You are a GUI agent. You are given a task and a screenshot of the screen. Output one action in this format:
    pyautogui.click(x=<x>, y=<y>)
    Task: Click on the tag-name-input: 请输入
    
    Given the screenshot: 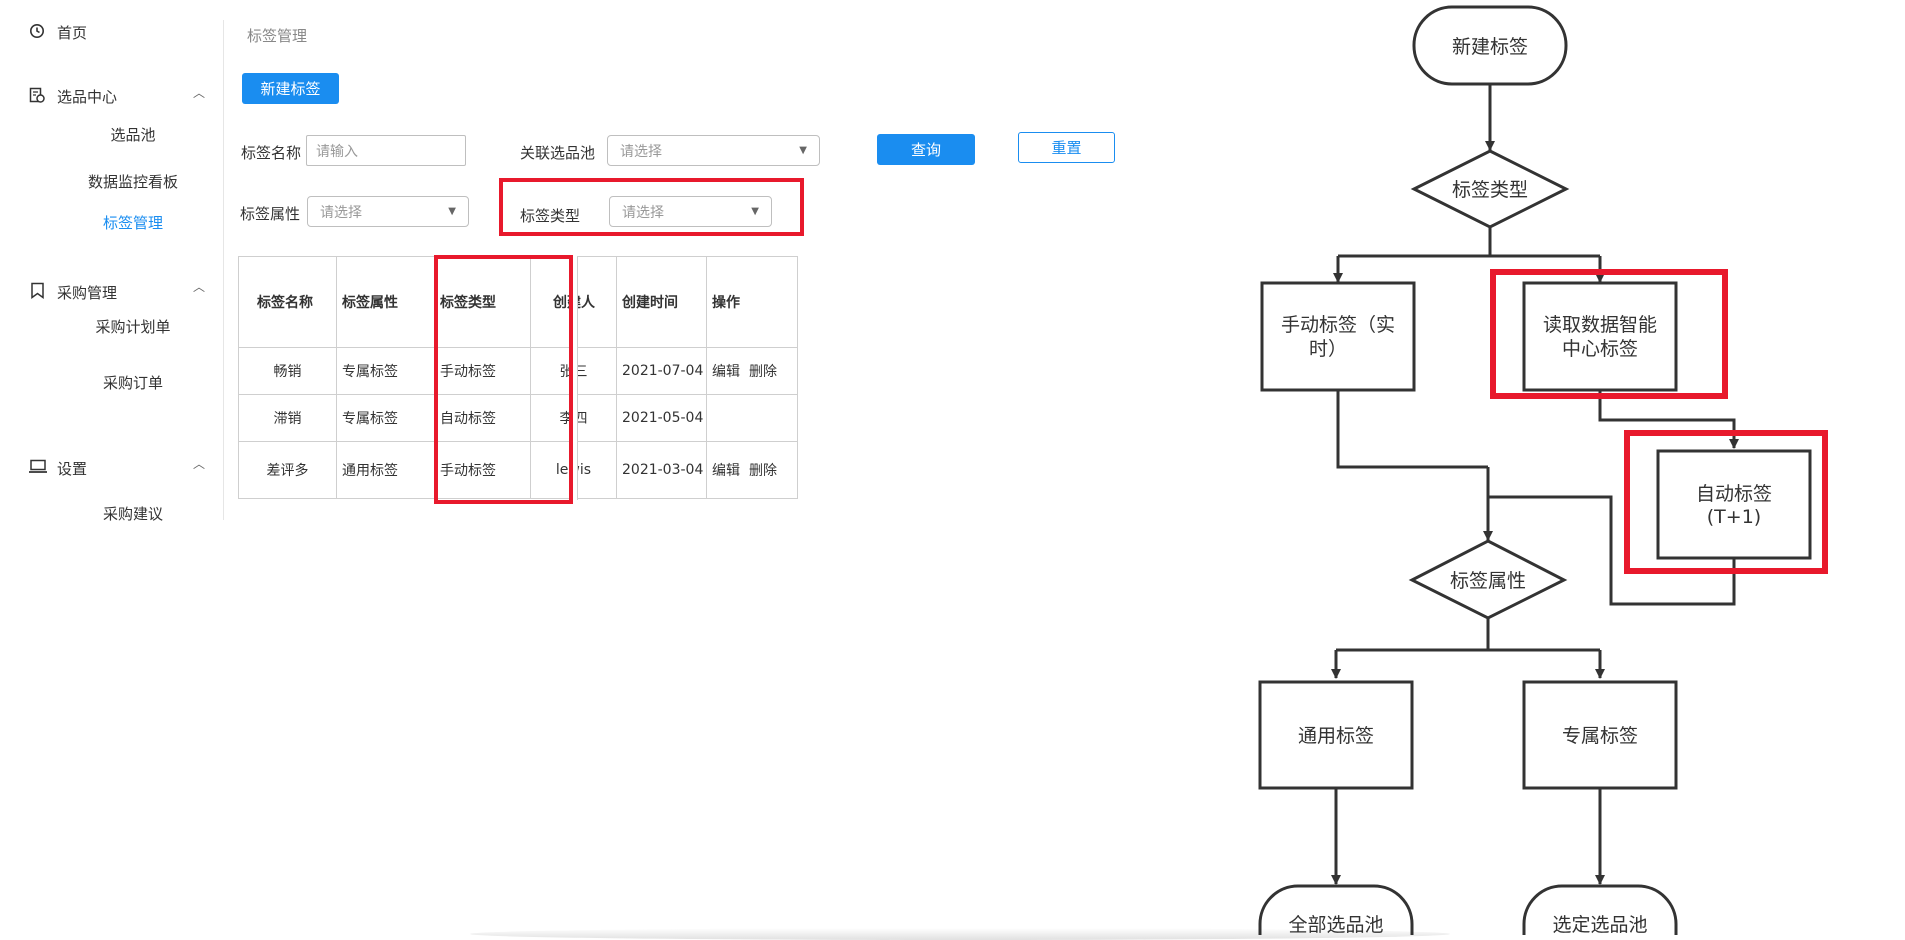 What is the action you would take?
    pyautogui.click(x=386, y=150)
    